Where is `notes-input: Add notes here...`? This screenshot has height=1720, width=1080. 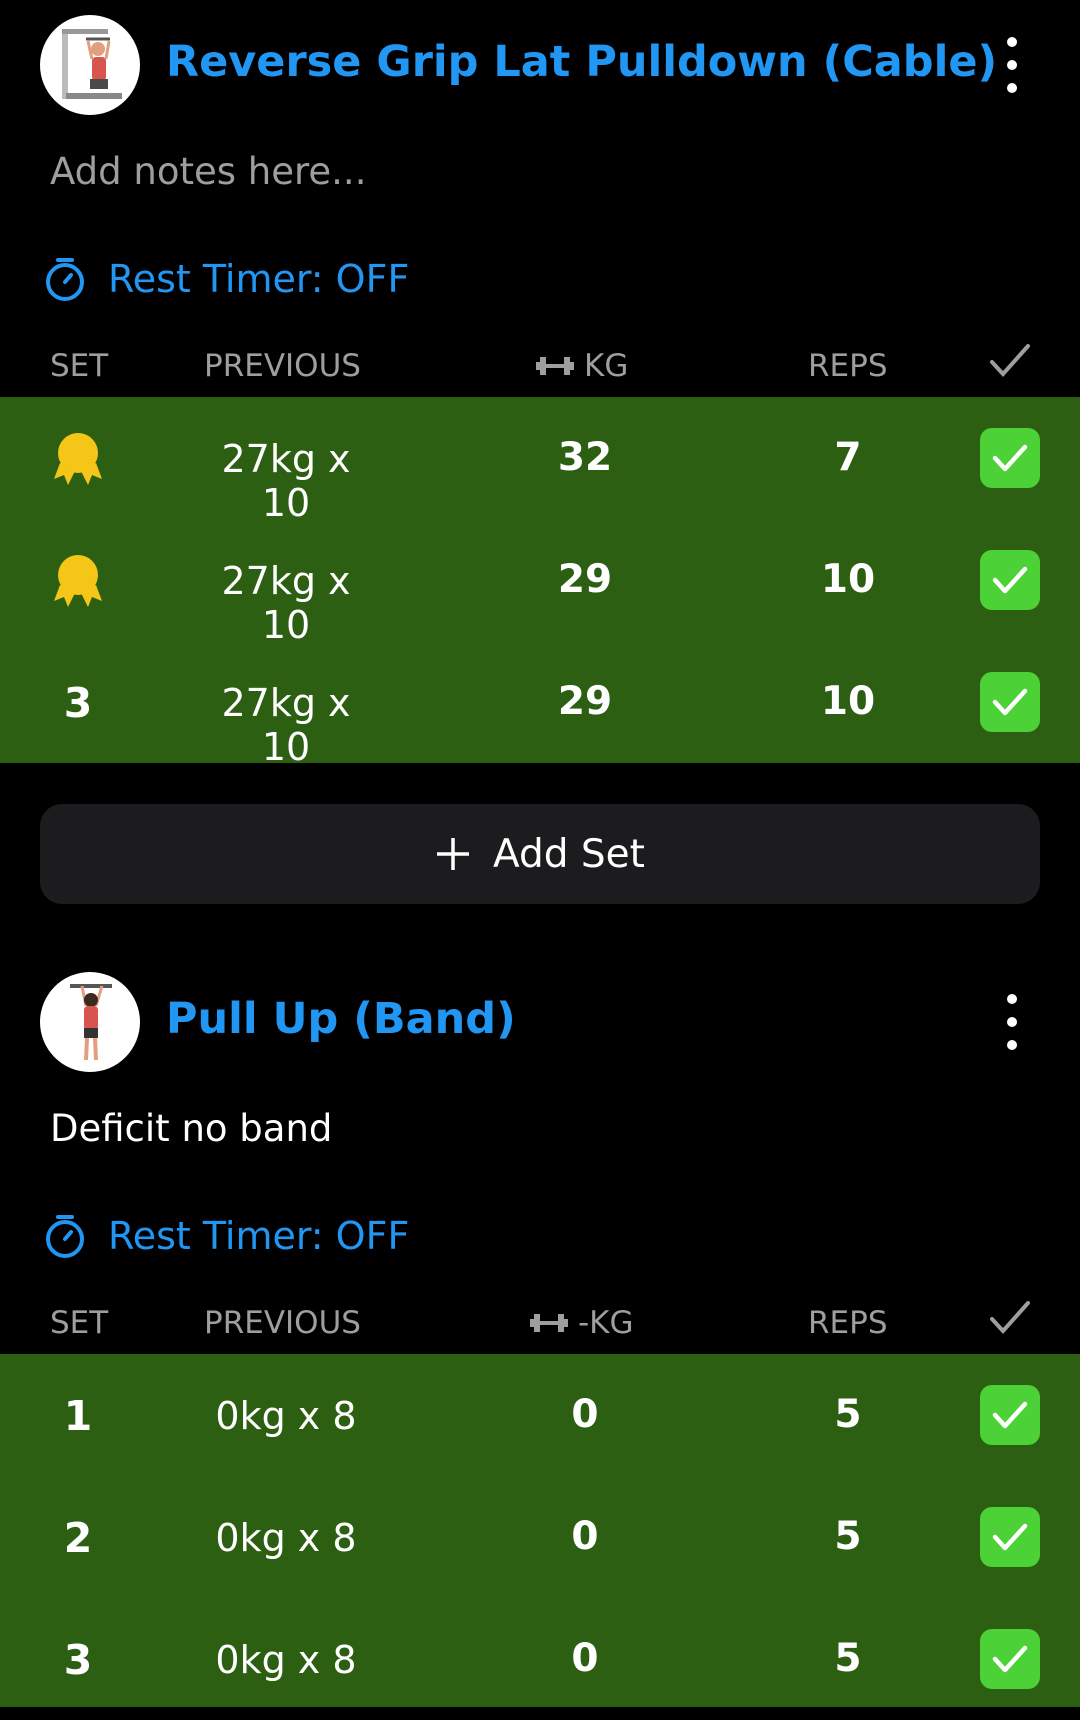 notes-input: Add notes here... is located at coordinates (208, 171).